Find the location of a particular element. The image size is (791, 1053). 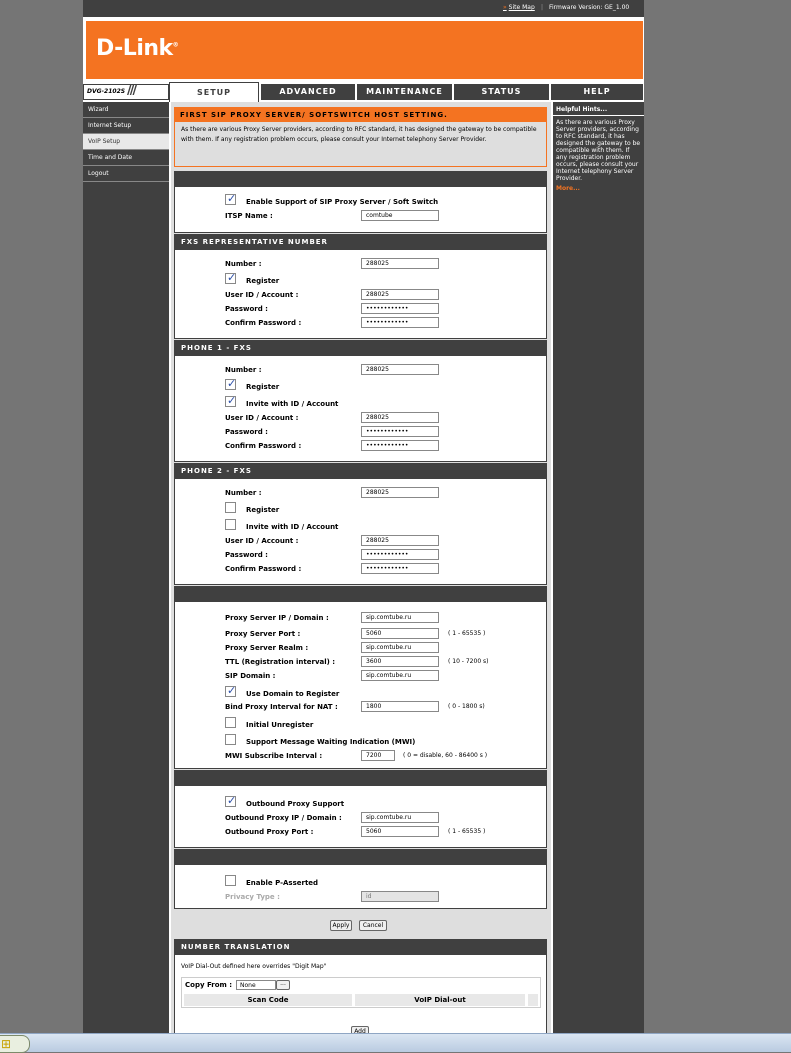

copy-from-select: None is located at coordinates (256, 985).